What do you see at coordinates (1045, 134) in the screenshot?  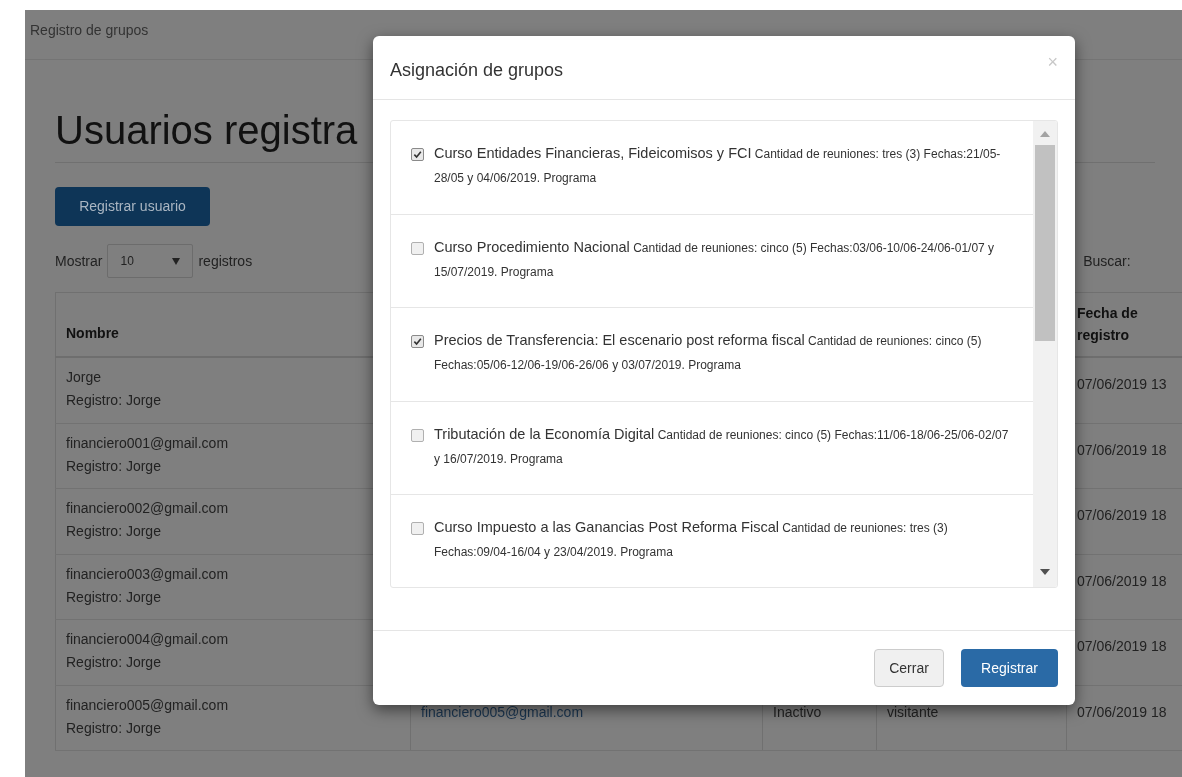 I see `scroll-up-icon` at bounding box center [1045, 134].